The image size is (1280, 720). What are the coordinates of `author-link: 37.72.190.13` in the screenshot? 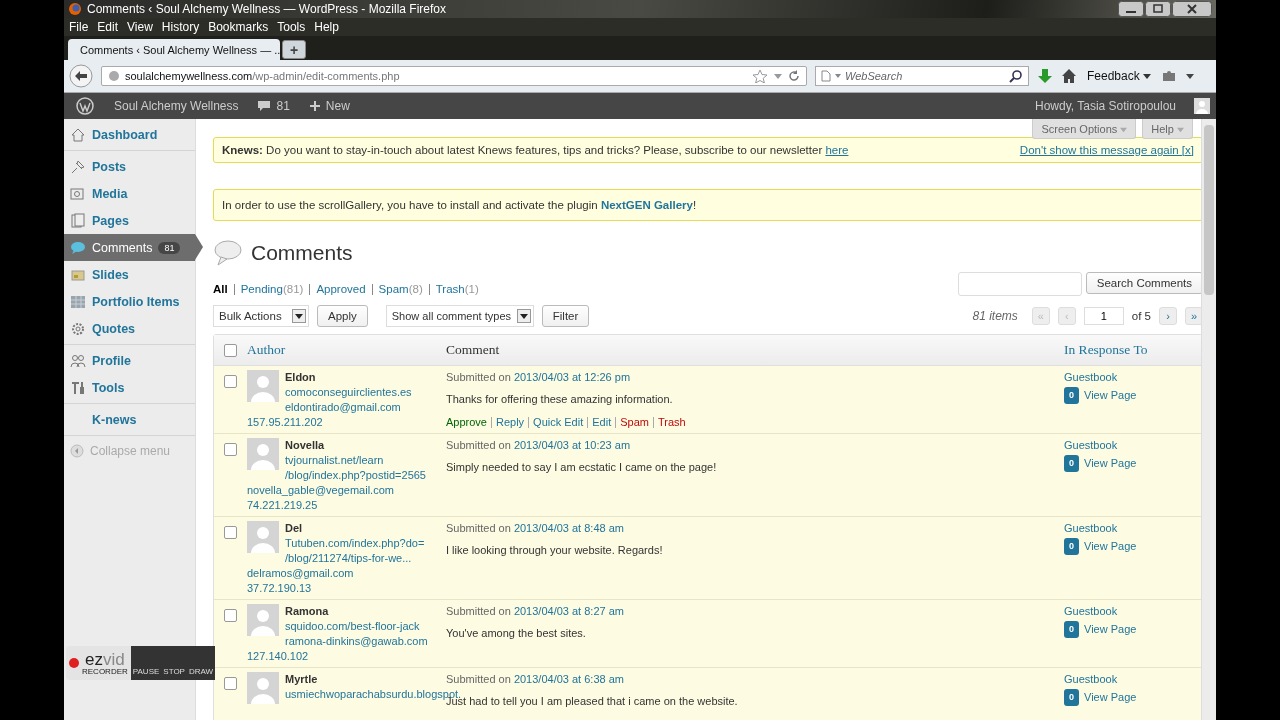 It's located at (279, 588).